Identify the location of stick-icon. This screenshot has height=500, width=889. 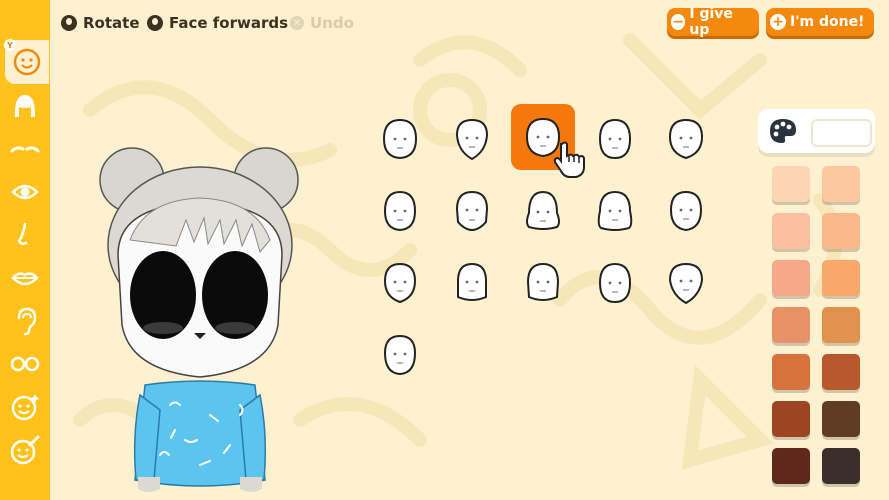
(69, 23).